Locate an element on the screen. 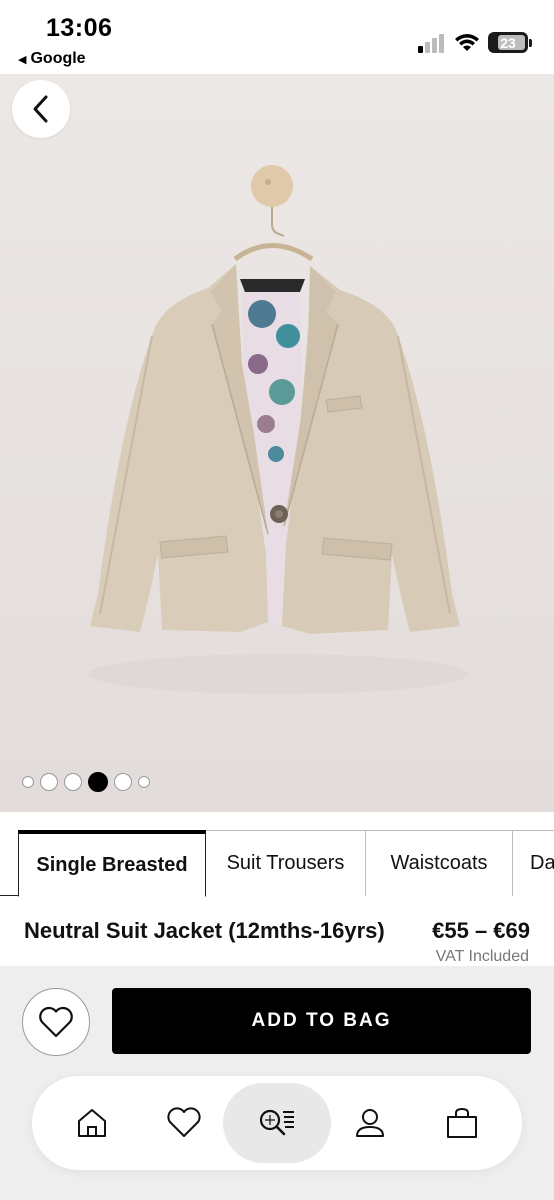  nav-account is located at coordinates (370, 1123).